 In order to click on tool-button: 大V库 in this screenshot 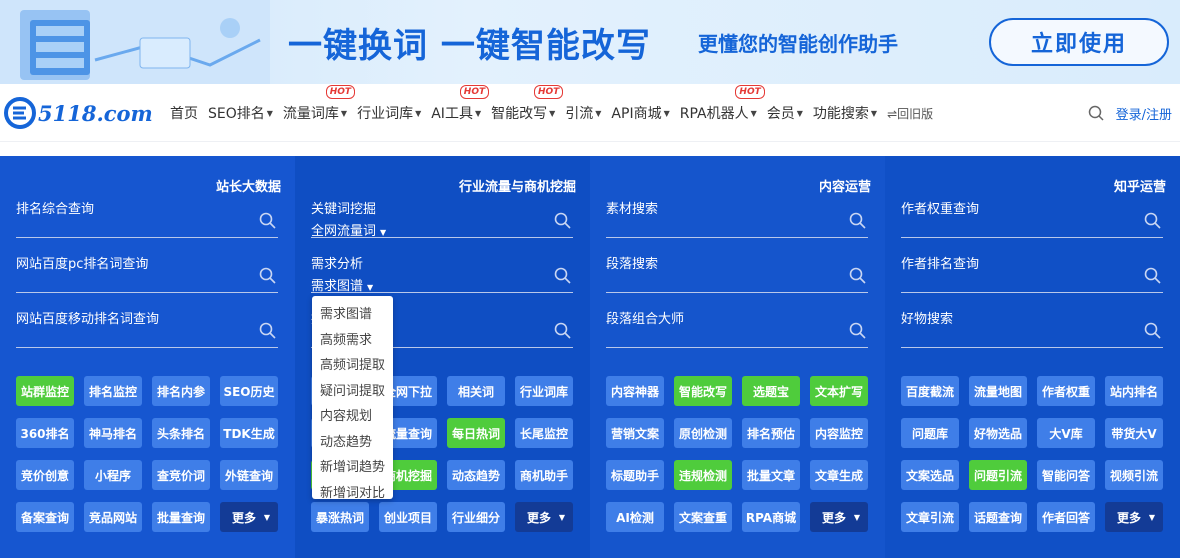, I will do `click(1066, 433)`.